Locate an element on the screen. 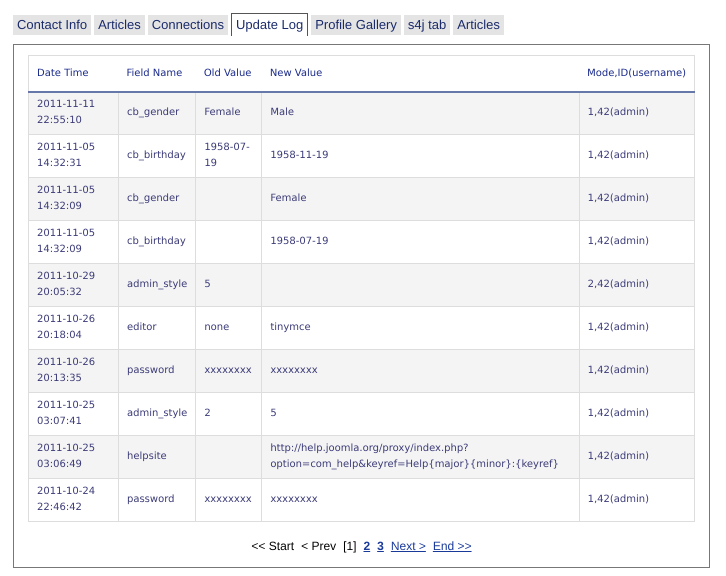 This screenshot has width=726, height=576. current-page: [1] is located at coordinates (349, 546).